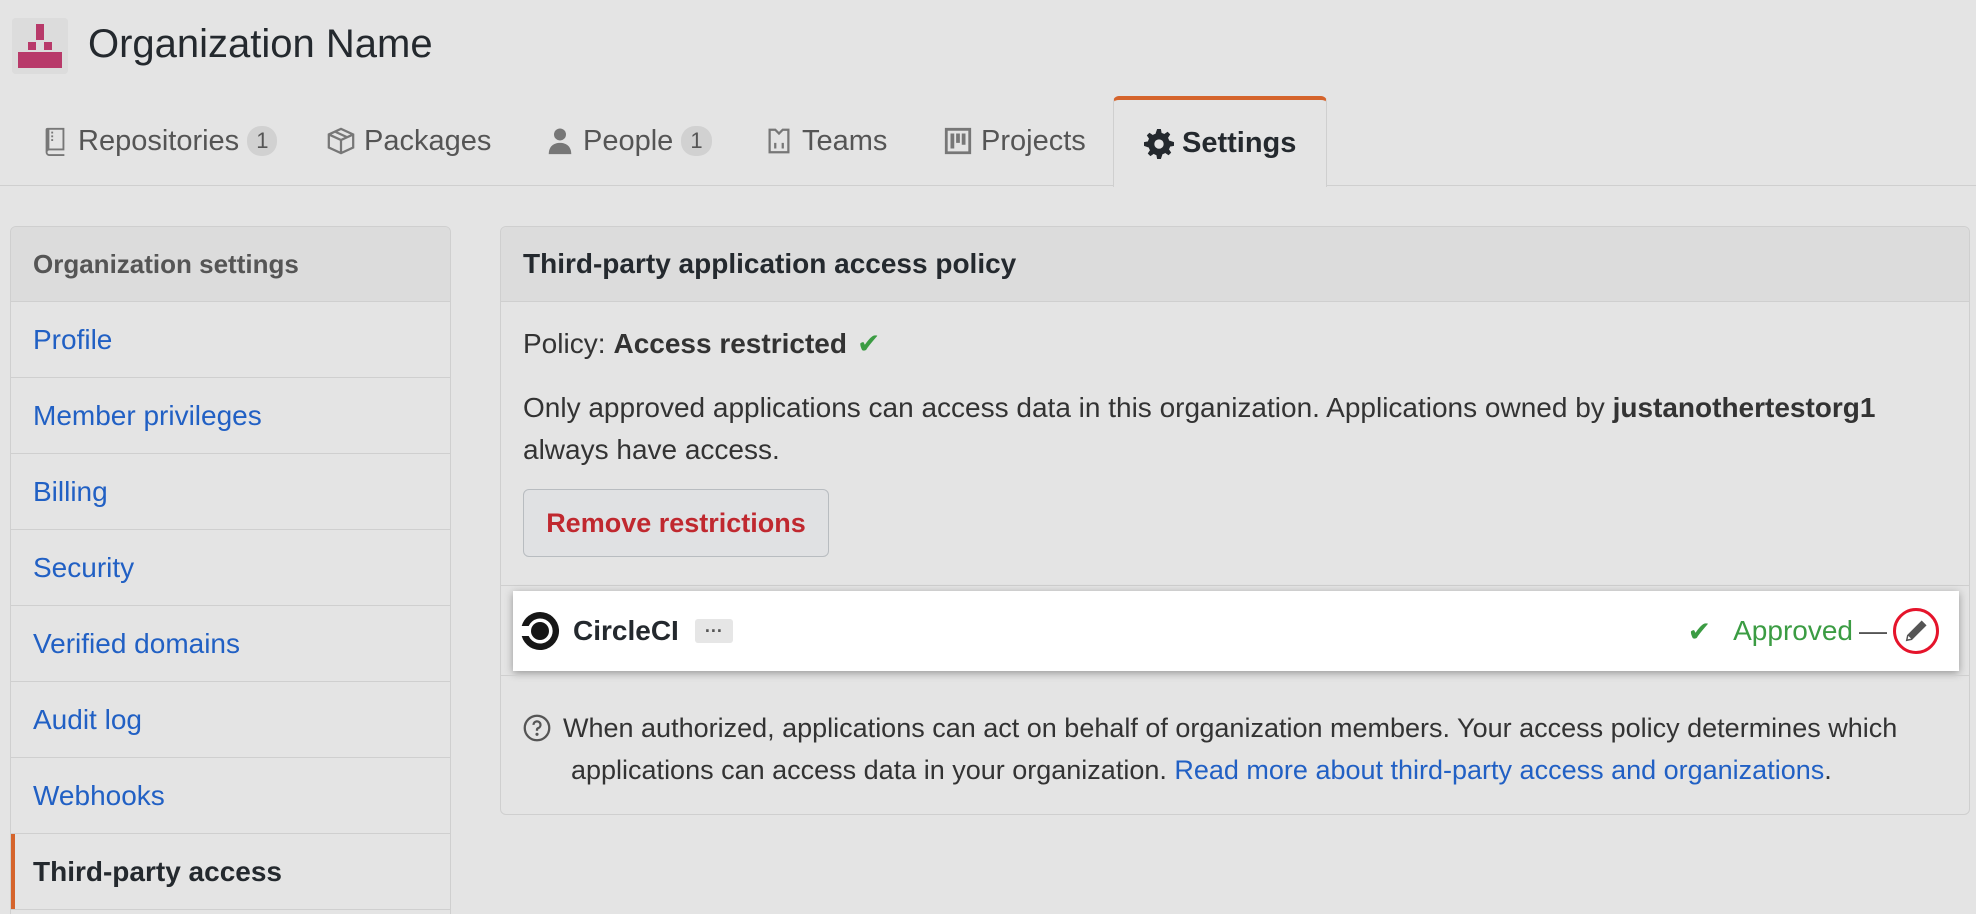 The width and height of the screenshot is (1976, 914). What do you see at coordinates (1699, 631) in the screenshot?
I see `approved-check-icon: ✔` at bounding box center [1699, 631].